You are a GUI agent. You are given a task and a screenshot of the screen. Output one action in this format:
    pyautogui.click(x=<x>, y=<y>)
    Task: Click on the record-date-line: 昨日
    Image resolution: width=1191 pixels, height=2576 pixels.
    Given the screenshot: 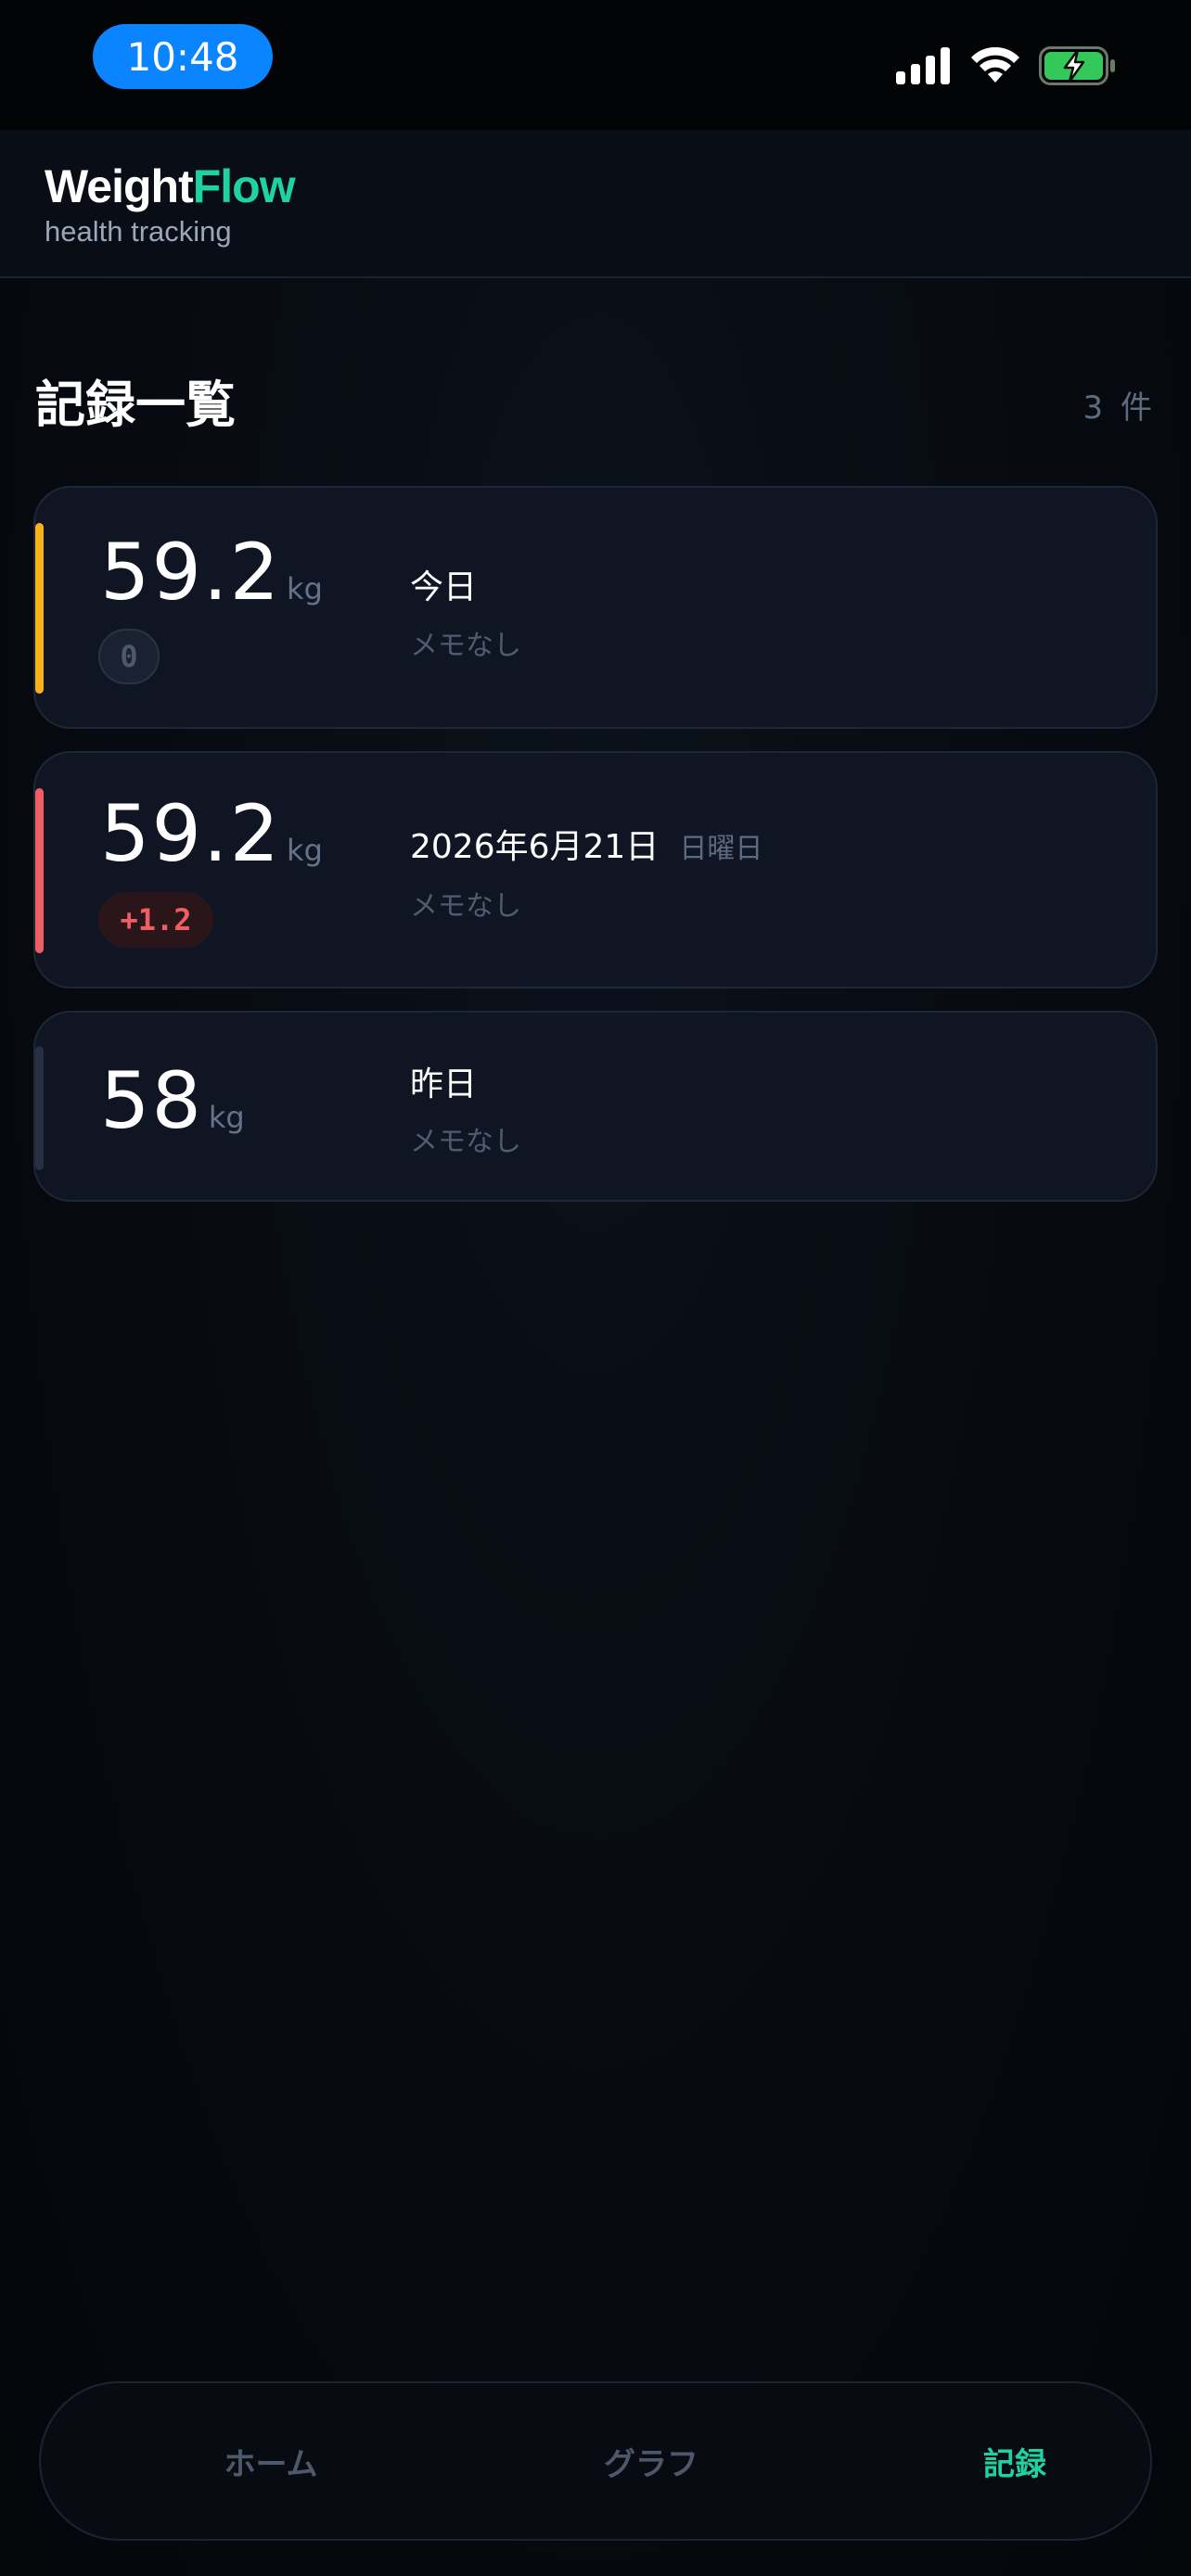 What is the action you would take?
    pyautogui.click(x=443, y=1081)
    